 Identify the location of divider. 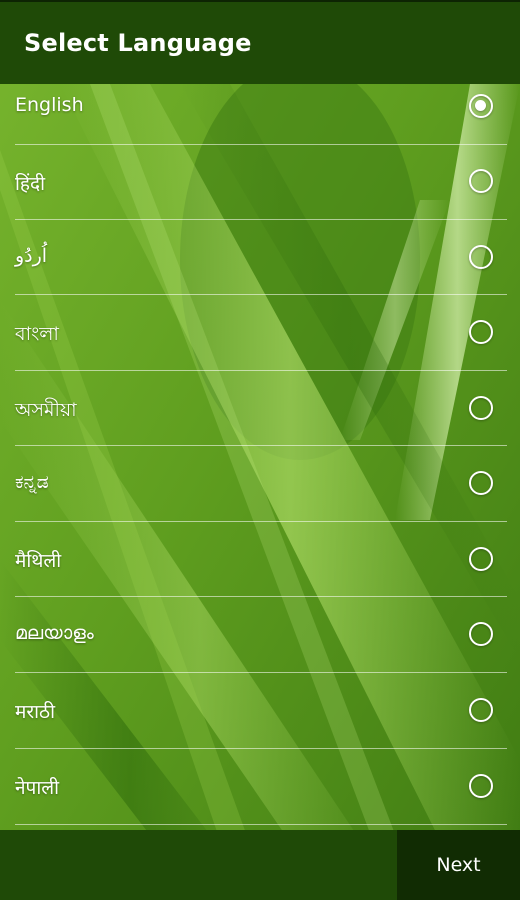
(261, 824).